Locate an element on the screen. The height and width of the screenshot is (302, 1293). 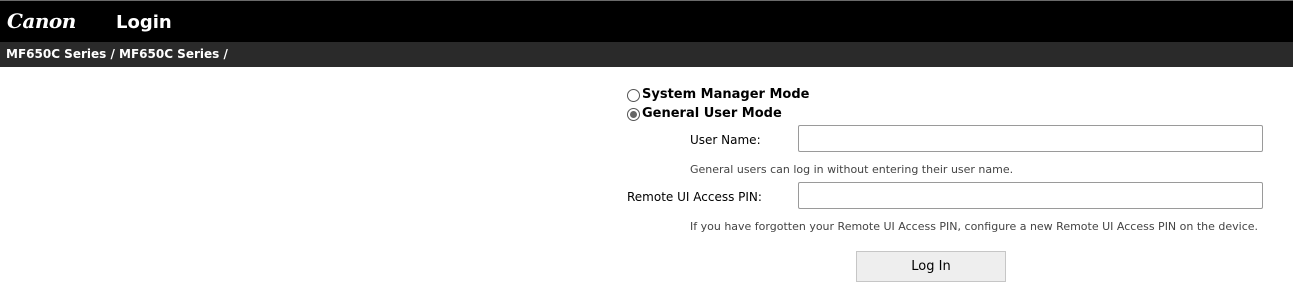
system-manager-mode-label: System Manager Mode is located at coordinates (726, 94).